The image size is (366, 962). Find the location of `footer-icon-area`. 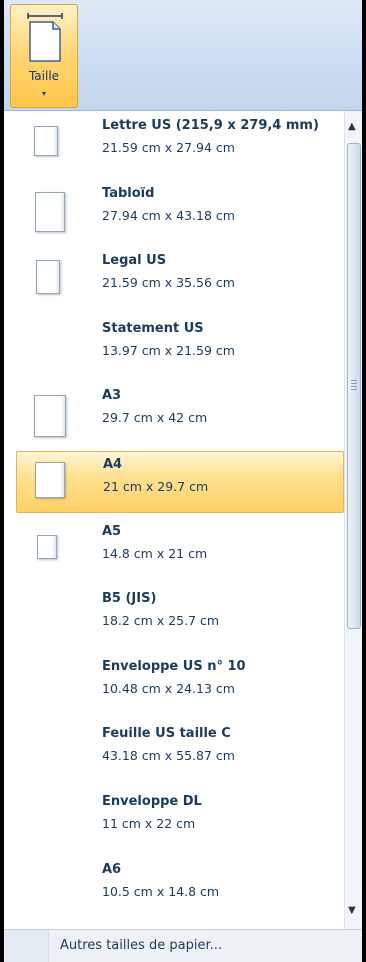

footer-icon-area is located at coordinates (26, 946).